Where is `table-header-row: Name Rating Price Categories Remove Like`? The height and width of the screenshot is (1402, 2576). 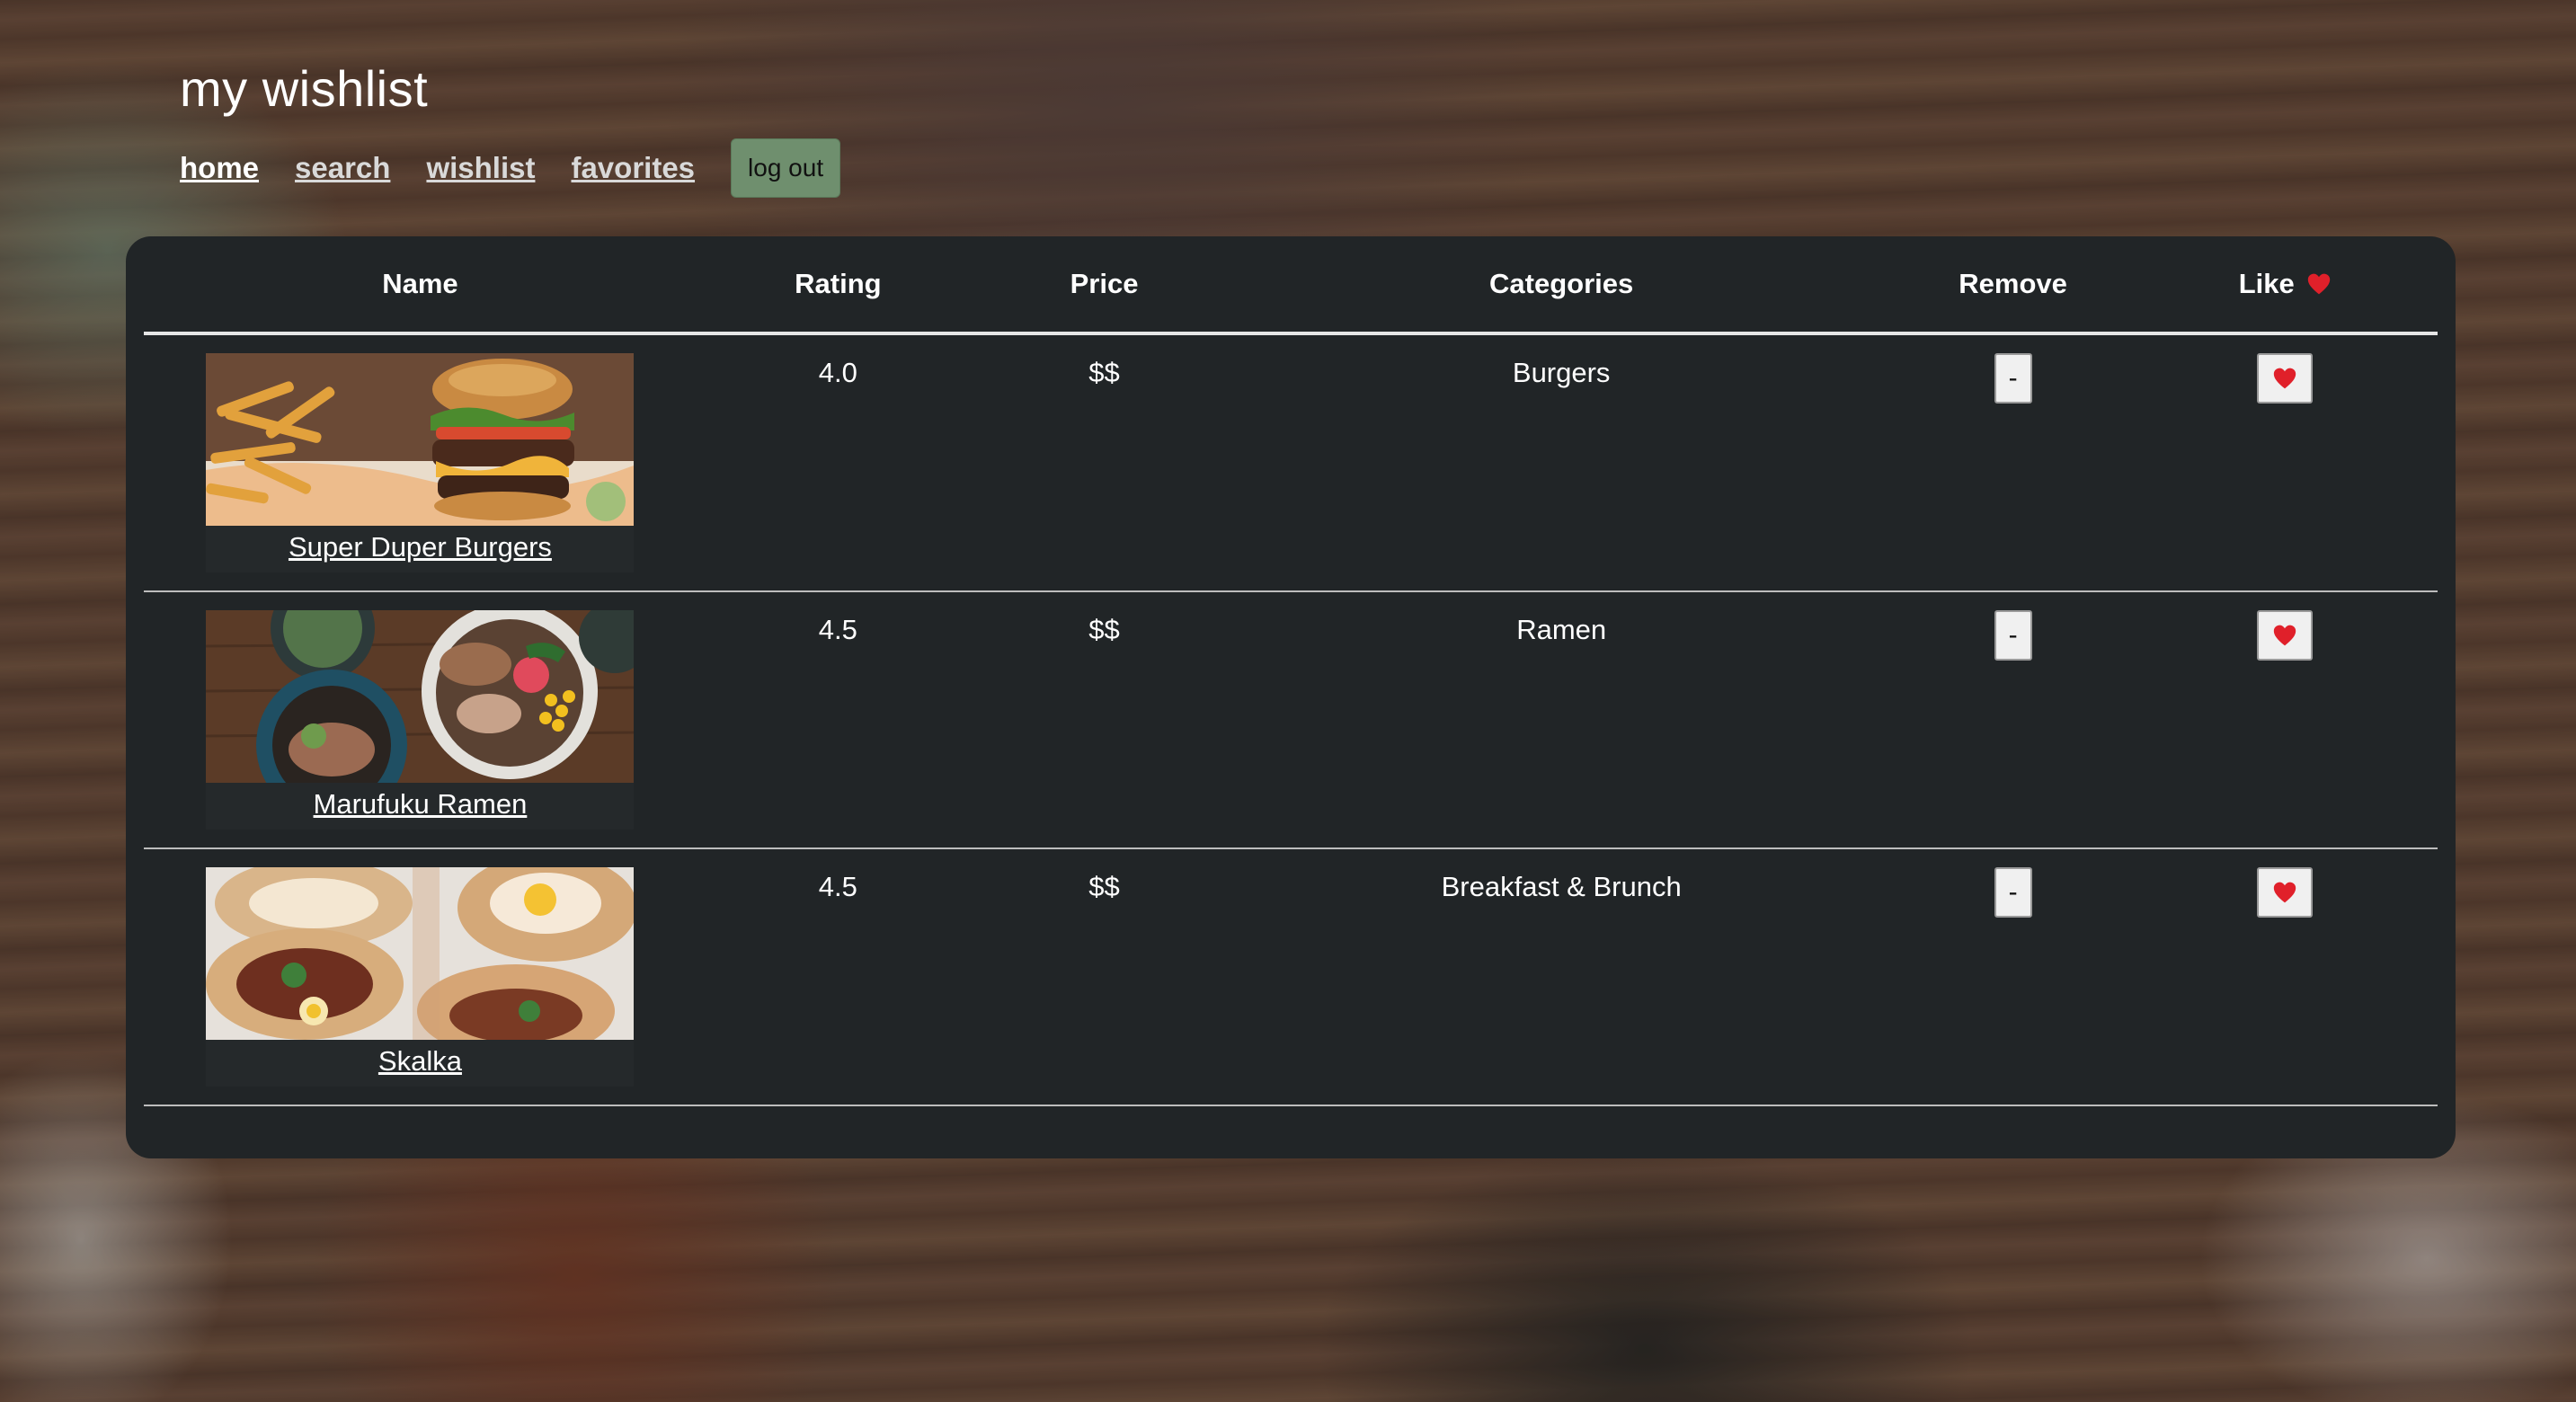 table-header-row: Name Rating Price Categories Remove Like is located at coordinates (1291, 285).